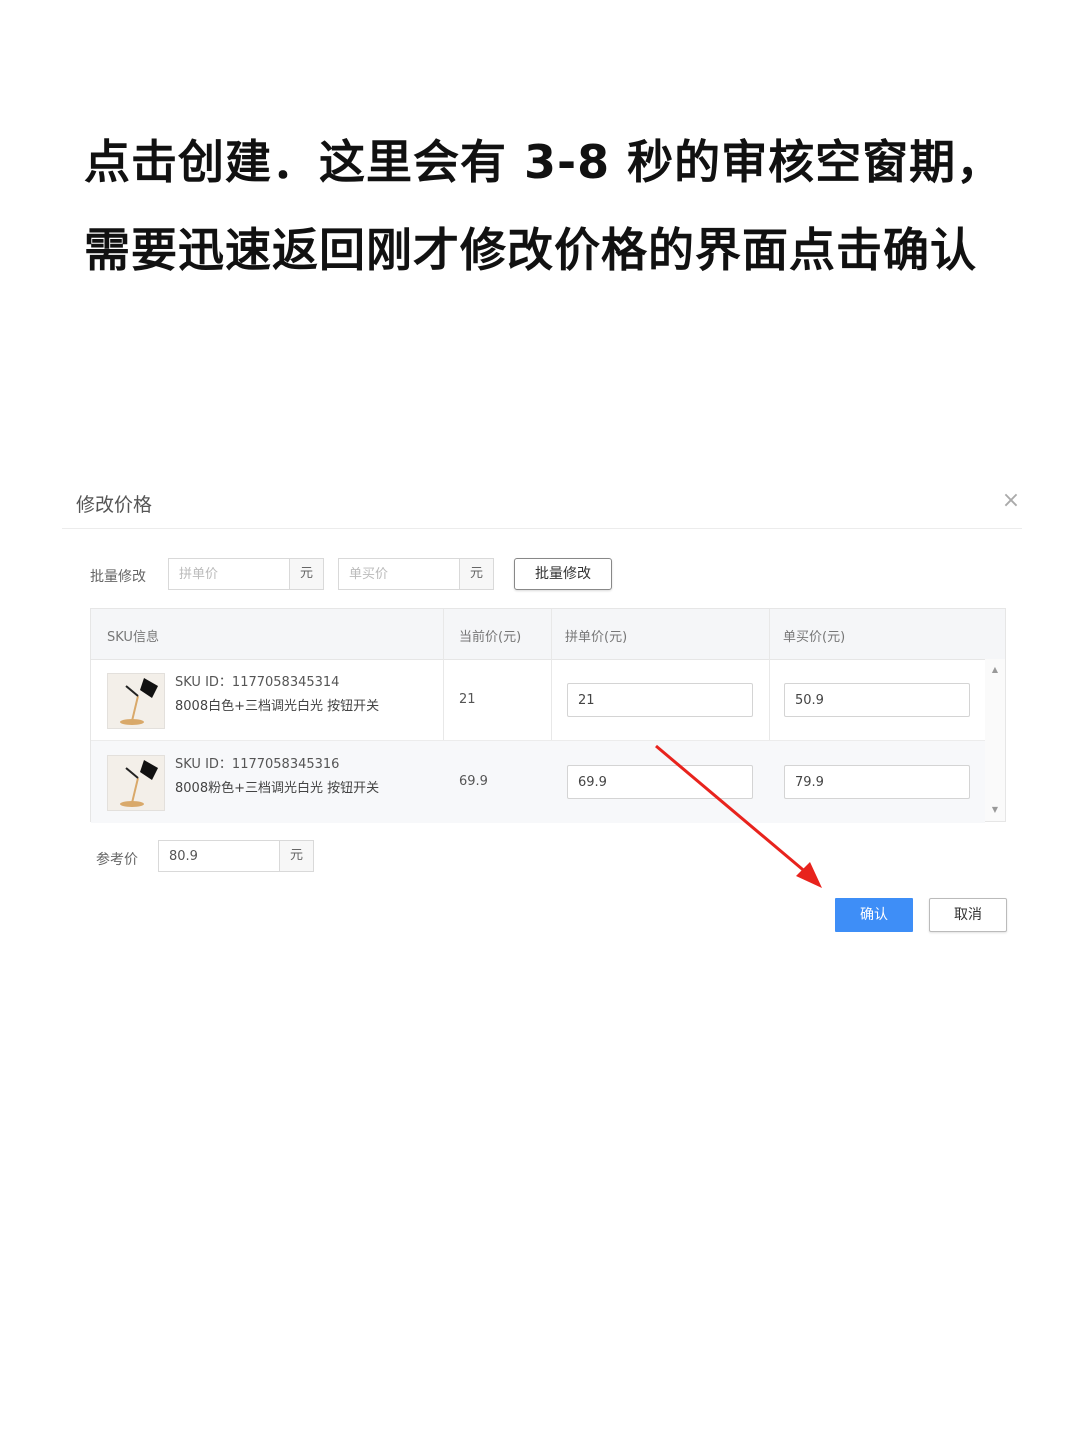 This screenshot has width=1080, height=1440. I want to click on reference-price-unit: 元, so click(296, 856).